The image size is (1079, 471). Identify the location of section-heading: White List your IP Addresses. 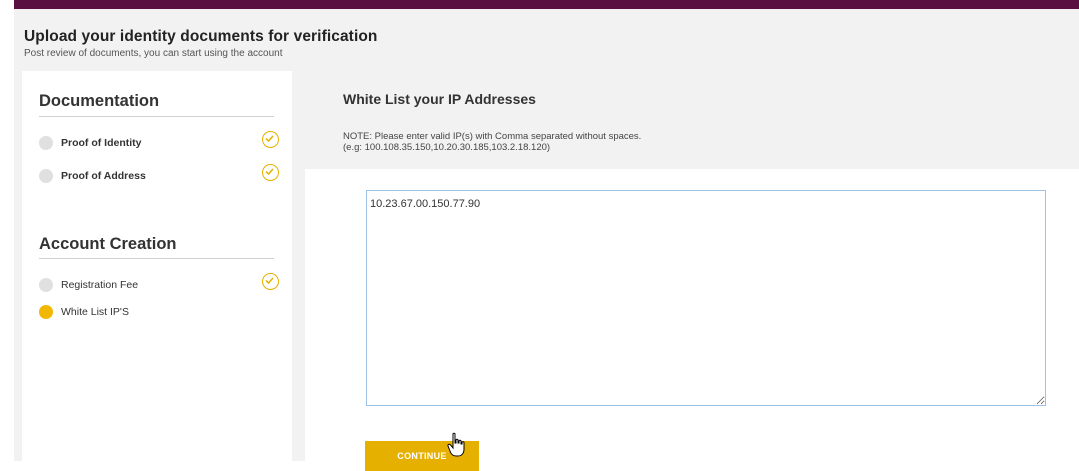
(439, 99).